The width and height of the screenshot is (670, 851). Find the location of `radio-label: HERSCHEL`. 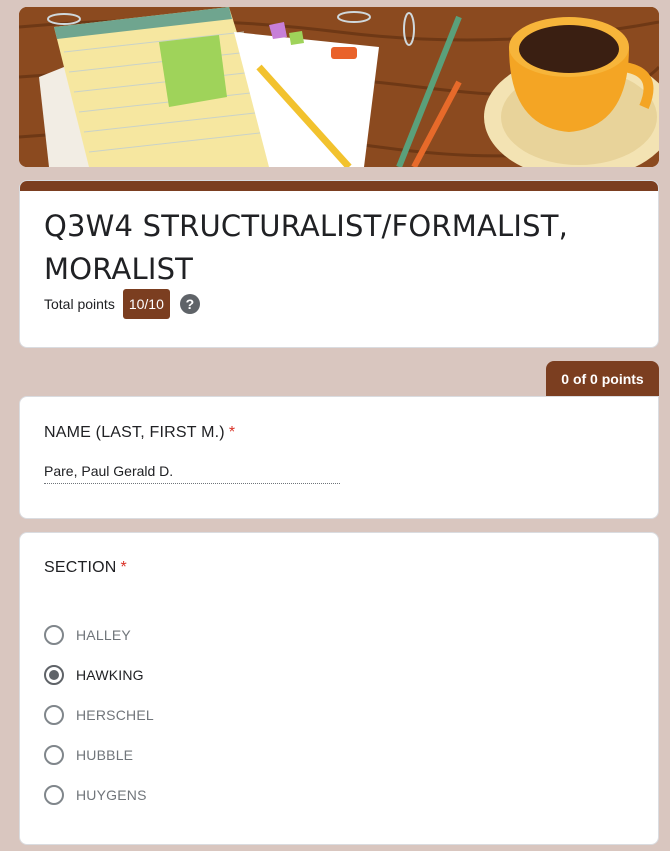

radio-label: HERSCHEL is located at coordinates (115, 715).